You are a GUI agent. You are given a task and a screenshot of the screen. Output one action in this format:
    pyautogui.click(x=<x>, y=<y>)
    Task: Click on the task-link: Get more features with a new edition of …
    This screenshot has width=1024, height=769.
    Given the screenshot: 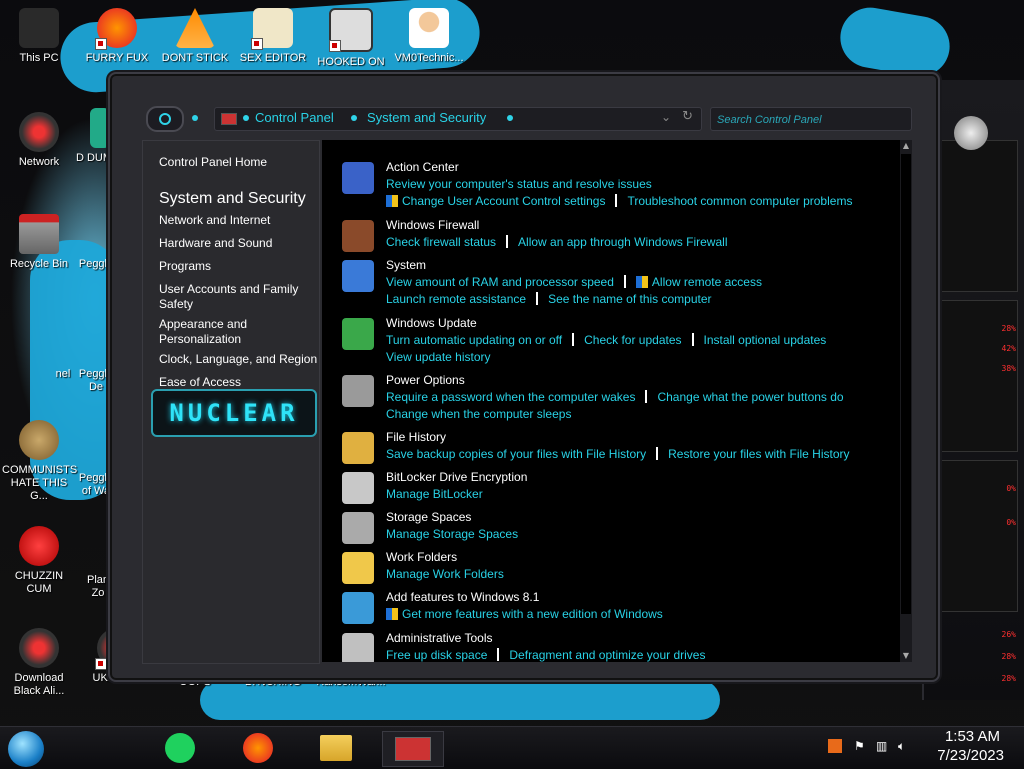 What is the action you would take?
    pyautogui.click(x=532, y=614)
    